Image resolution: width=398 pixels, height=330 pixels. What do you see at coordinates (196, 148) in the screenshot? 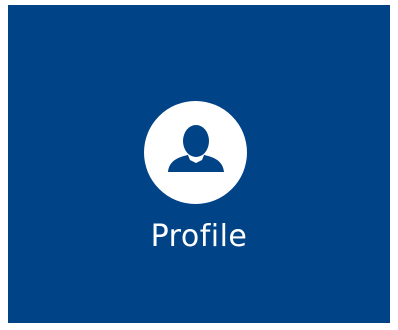
I see `user-icon` at bounding box center [196, 148].